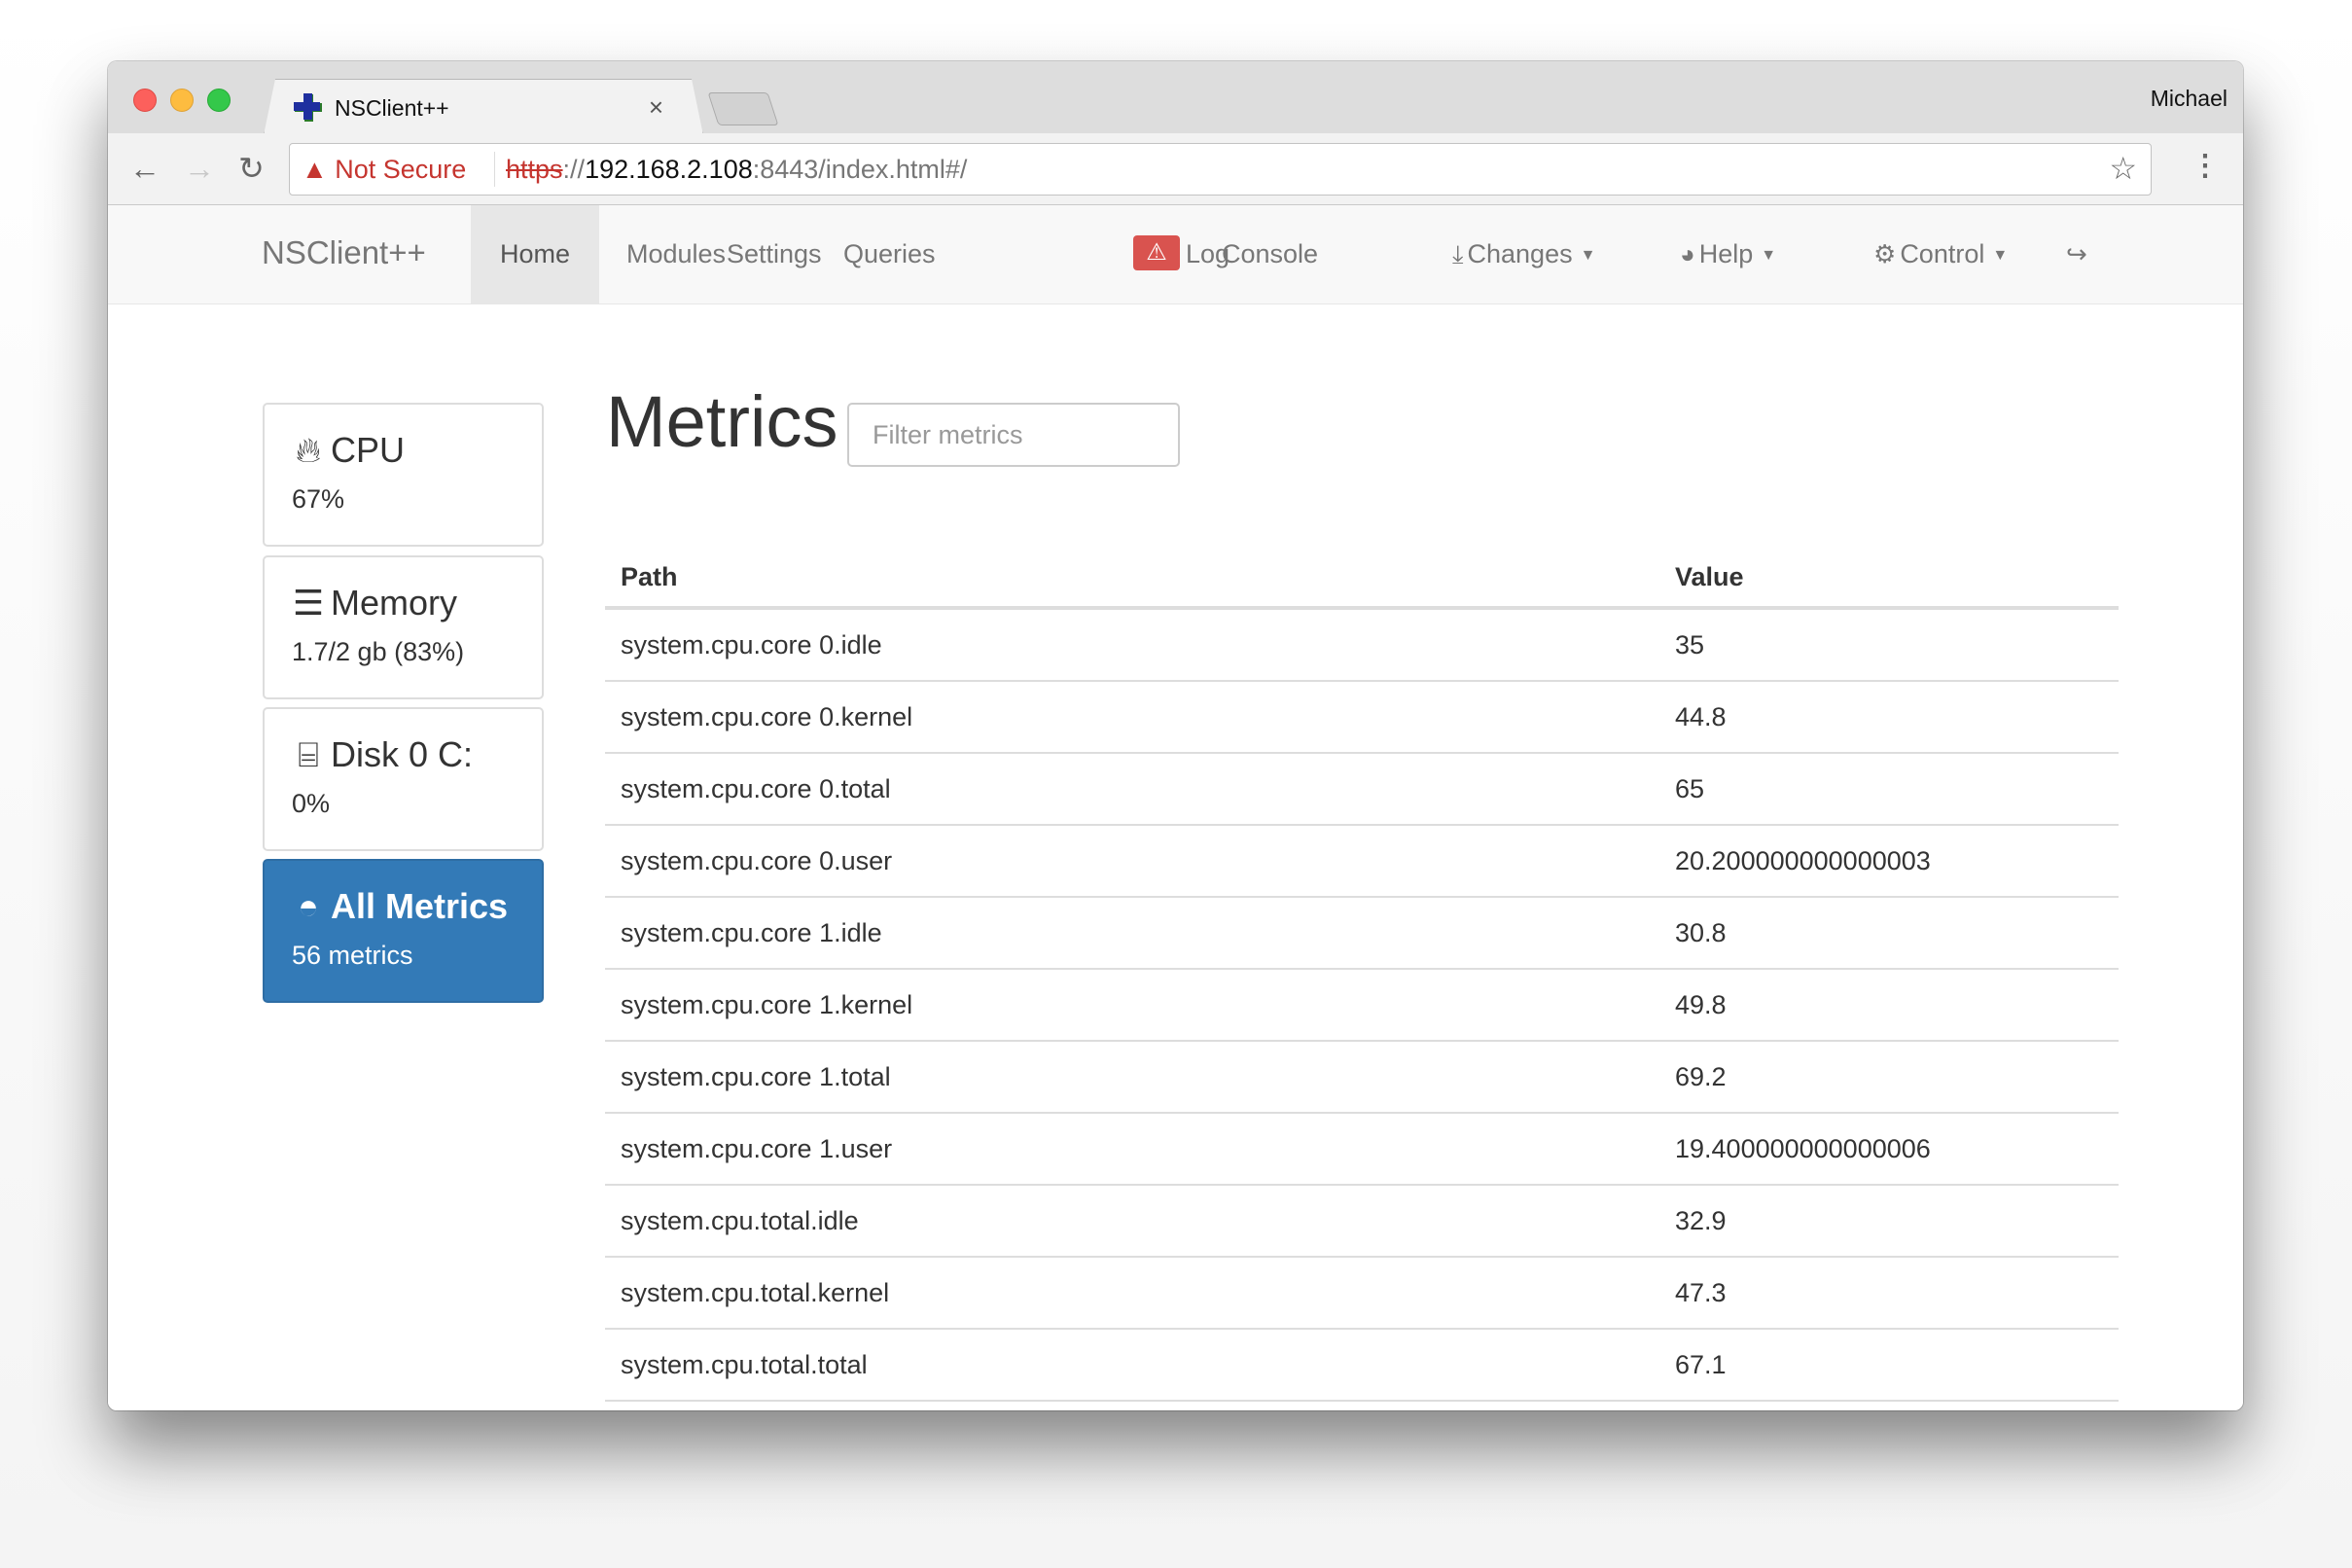 The image size is (2352, 1568). I want to click on metric-path: system.cpu.core 0.user, so click(1132, 861).